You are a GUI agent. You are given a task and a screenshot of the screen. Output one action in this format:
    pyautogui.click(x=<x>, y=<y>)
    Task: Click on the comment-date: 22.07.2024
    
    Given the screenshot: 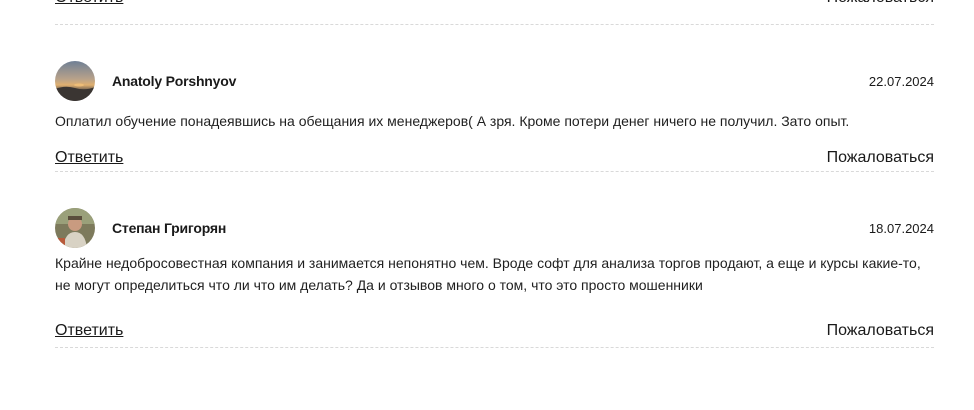 What is the action you would take?
    pyautogui.click(x=901, y=81)
    